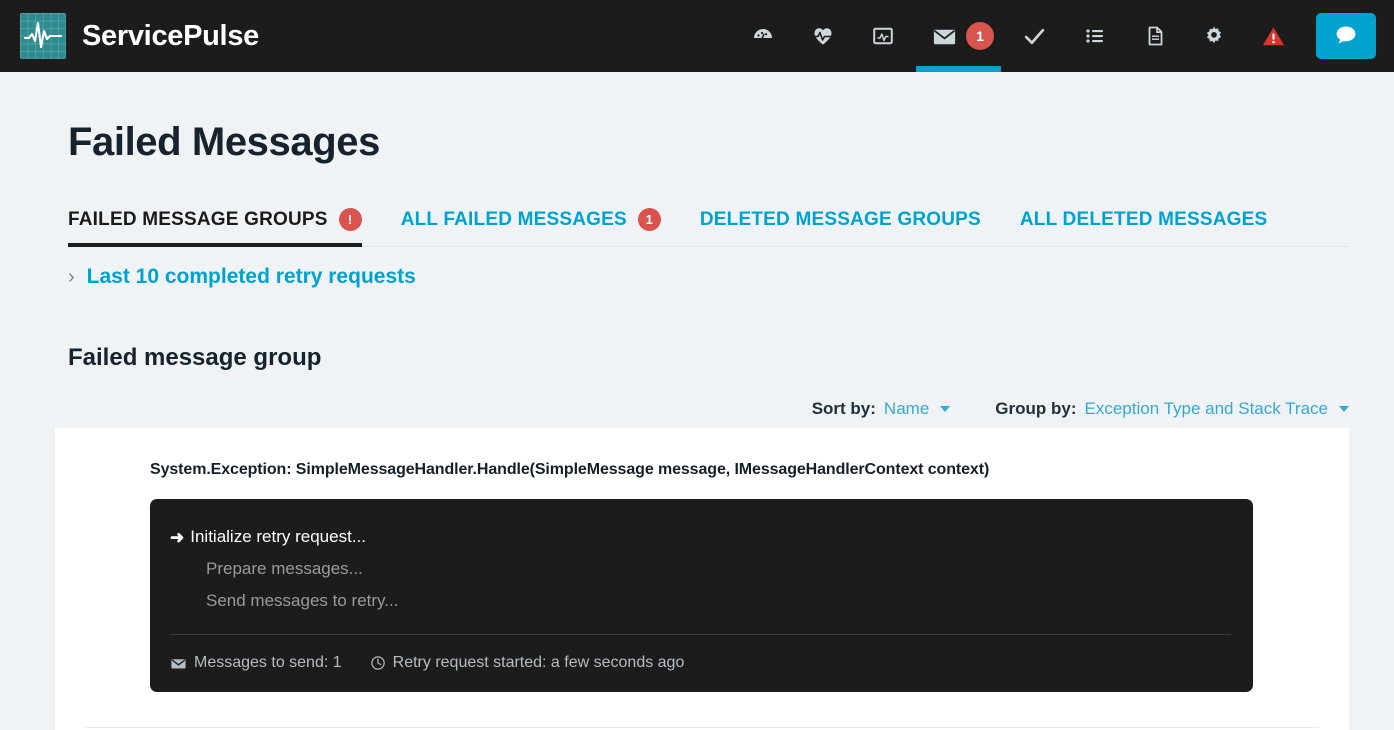  I want to click on tab-label: DELETED MESSAGE GROUPS, so click(840, 219).